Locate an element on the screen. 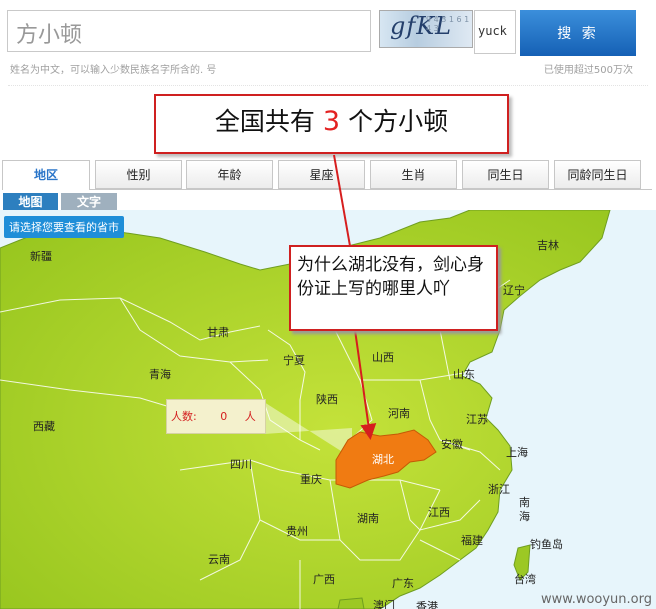 The width and height of the screenshot is (656, 609). watermark: www.wooyun.org is located at coordinates (596, 599).